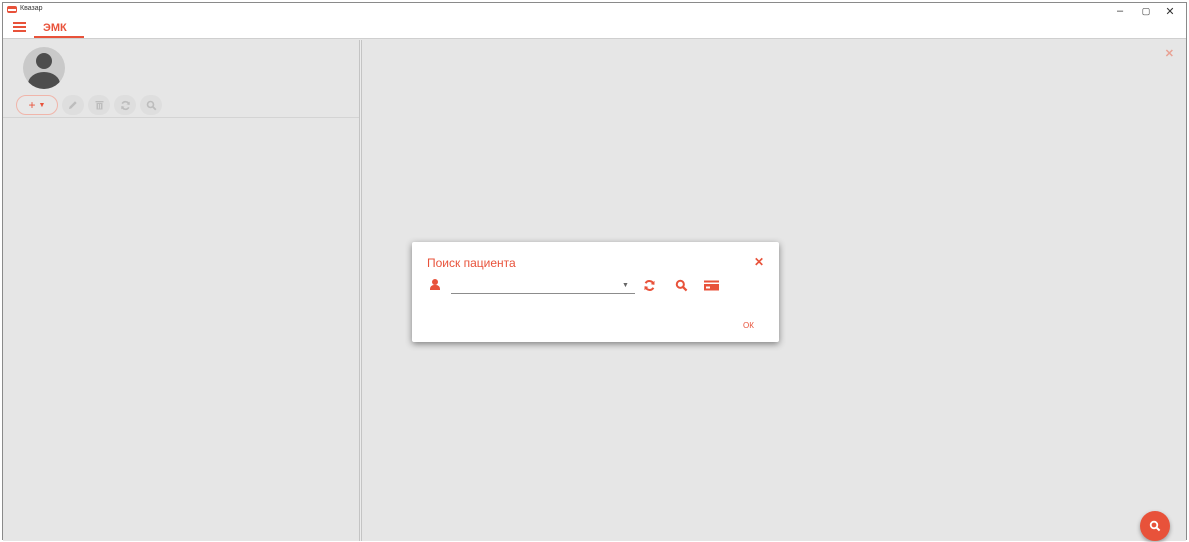 The width and height of the screenshot is (1189, 542). Describe the element at coordinates (543, 286) in the screenshot. I see `patient-select-field` at that location.